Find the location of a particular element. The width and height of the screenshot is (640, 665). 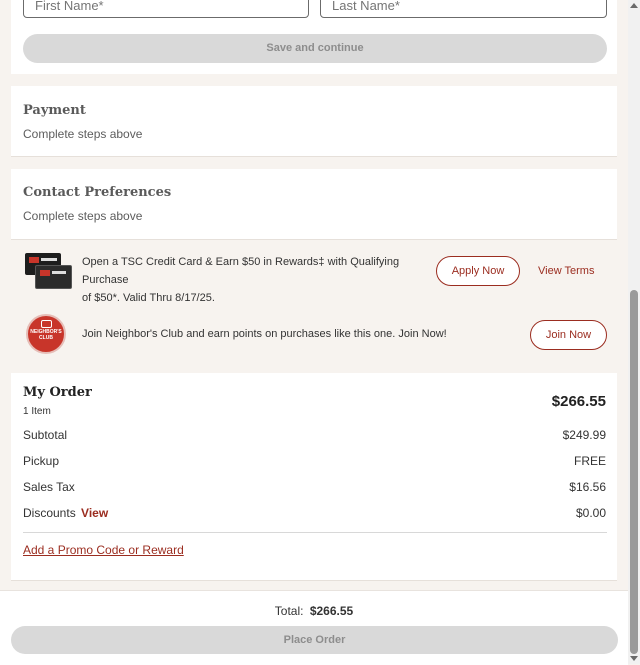

contact-preferences-section: Contact Preferences Complete steps above is located at coordinates (314, 204).